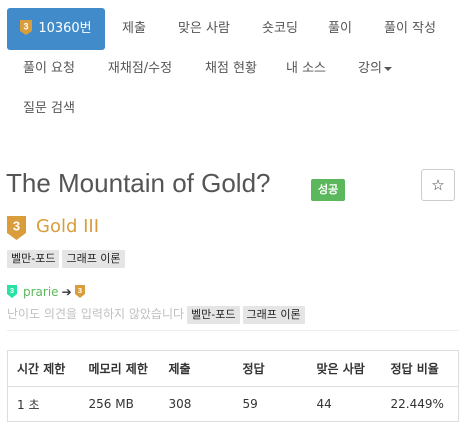  What do you see at coordinates (344, 368) in the screenshot?
I see `header-solved-users: 맞은 사람` at bounding box center [344, 368].